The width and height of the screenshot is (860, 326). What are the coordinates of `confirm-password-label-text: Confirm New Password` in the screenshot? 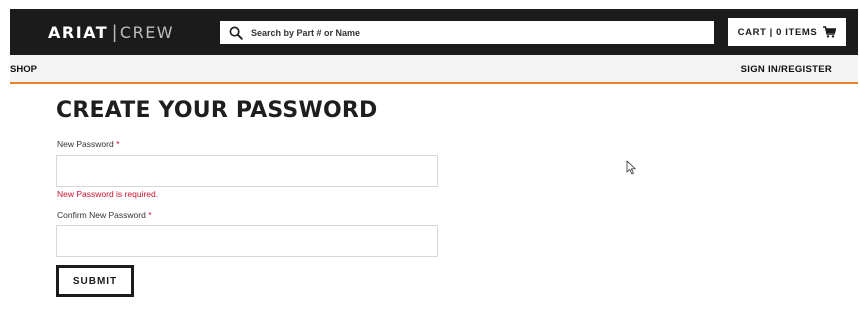 It's located at (101, 215).